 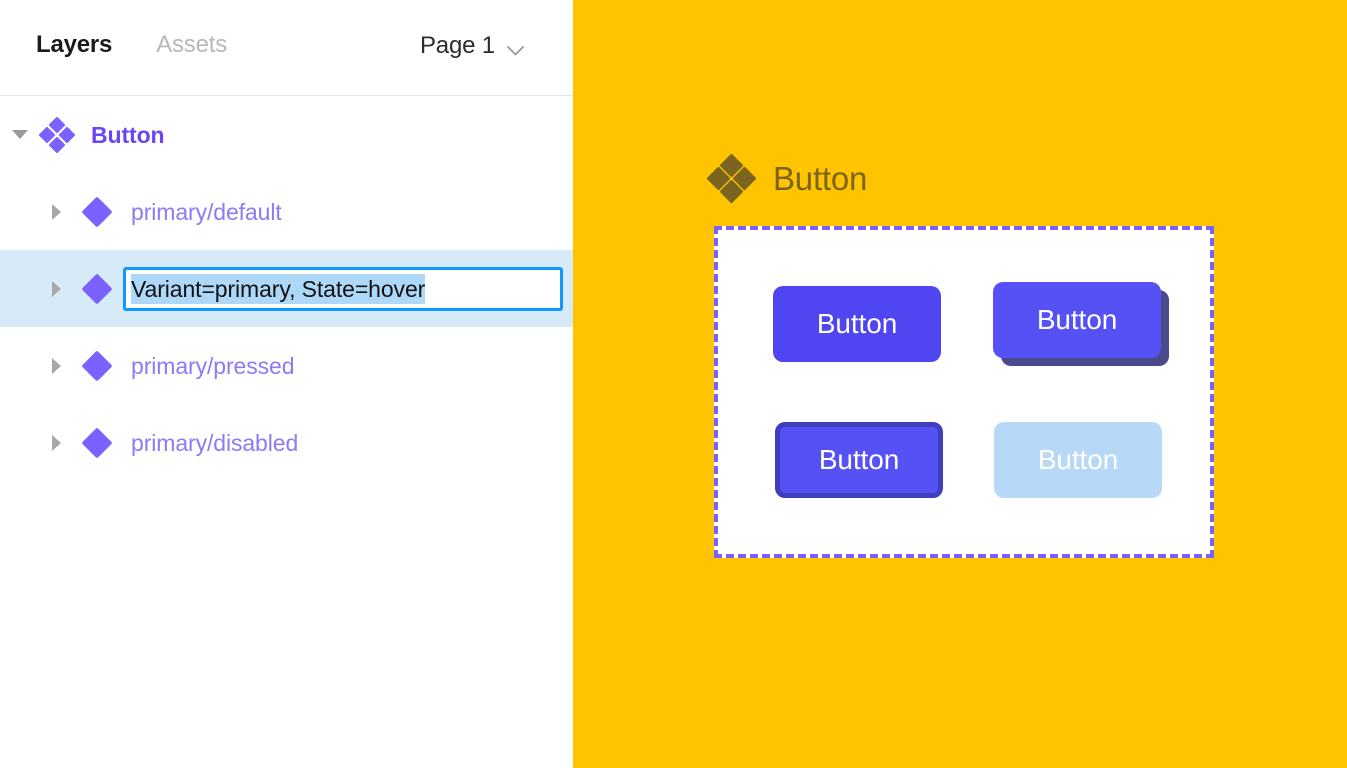 What do you see at coordinates (131, 45) in the screenshot?
I see `panel-tabs: Layers Assets` at bounding box center [131, 45].